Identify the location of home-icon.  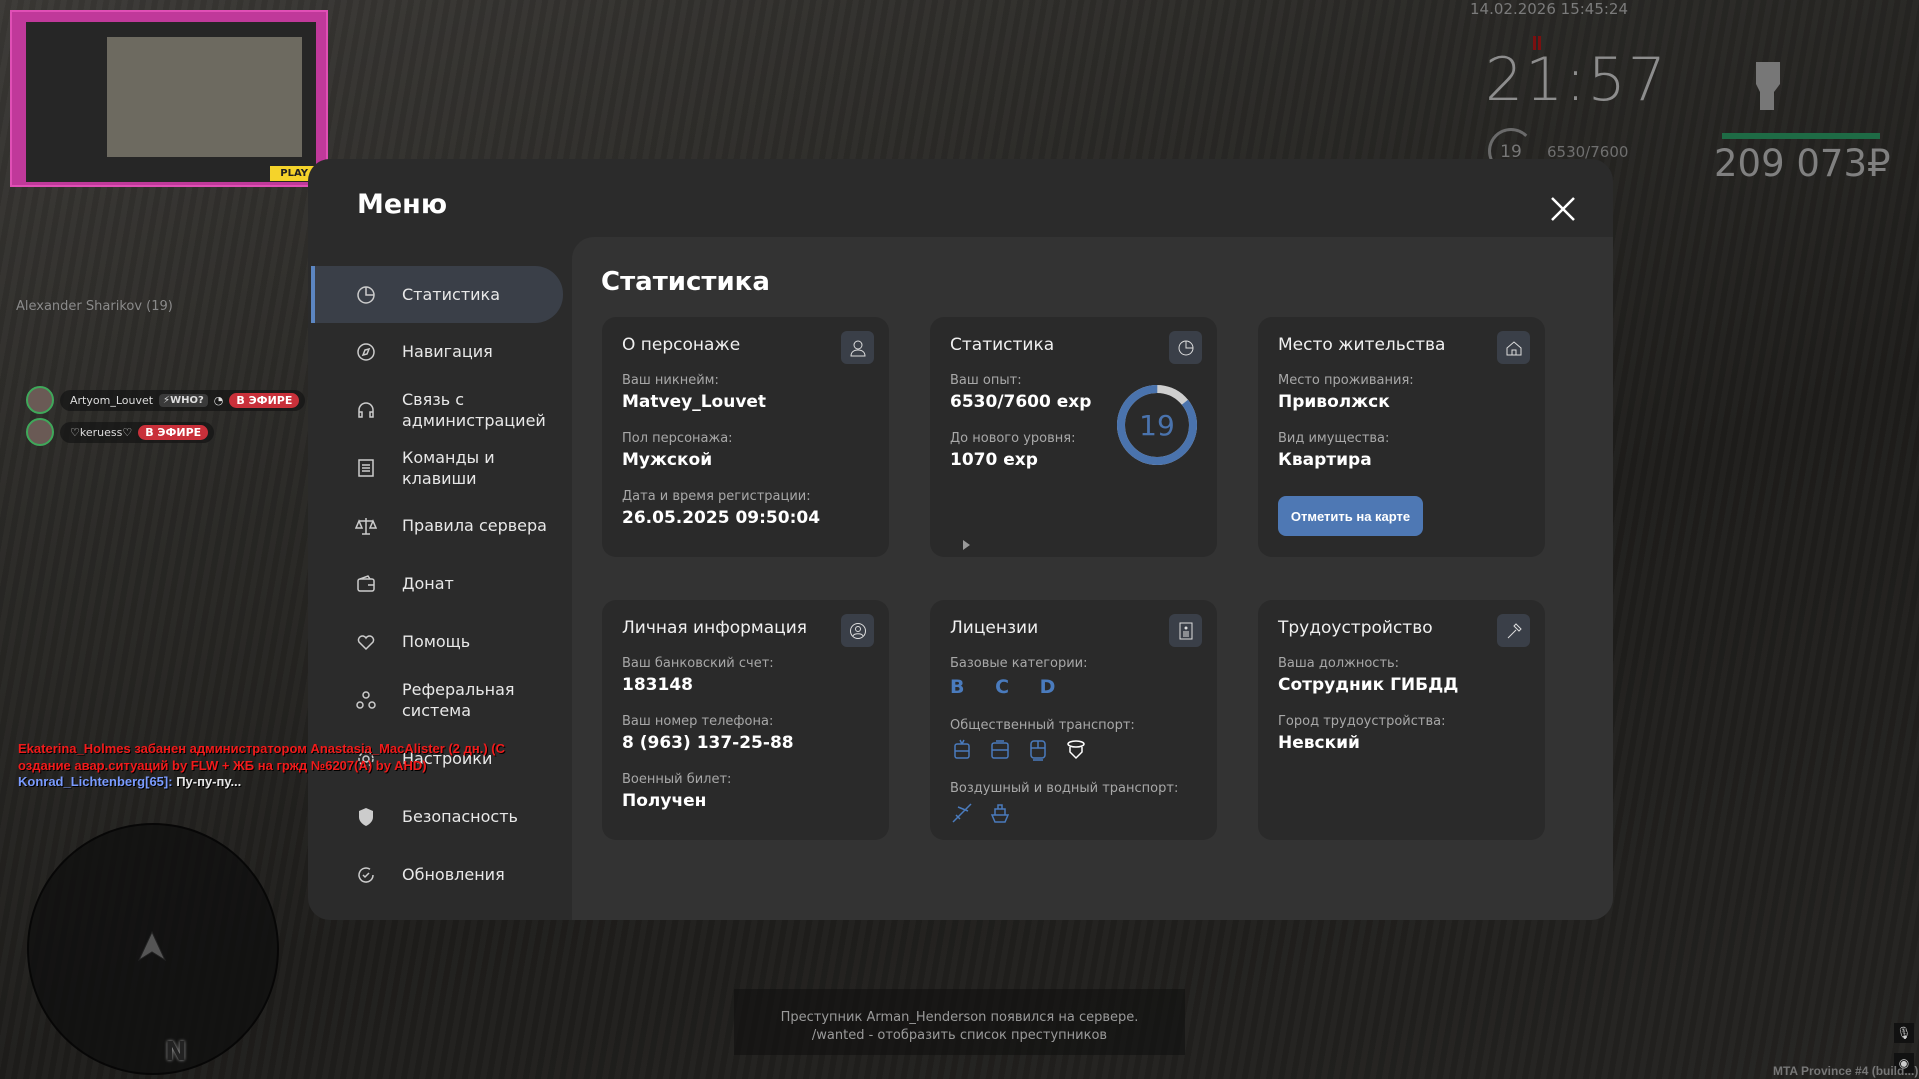
(1513, 347).